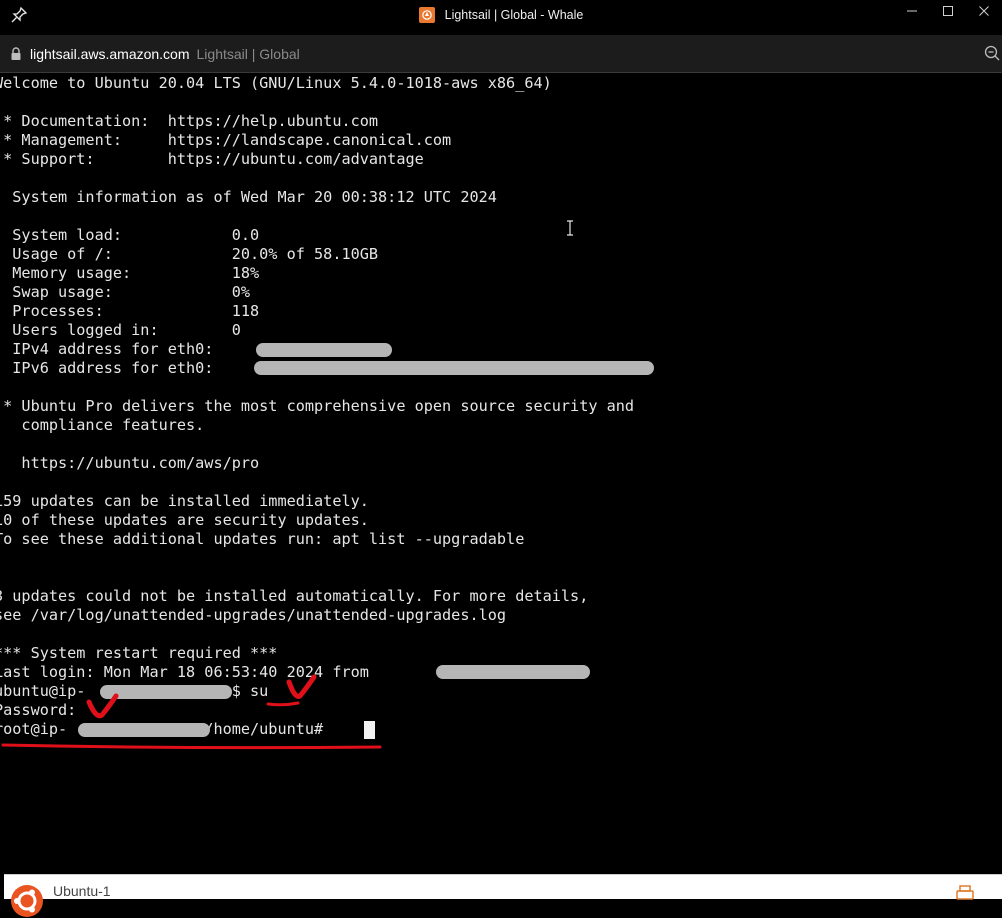 This screenshot has width=1002, height=918. I want to click on window-title: Lightsail | Global - Whale, so click(514, 15).